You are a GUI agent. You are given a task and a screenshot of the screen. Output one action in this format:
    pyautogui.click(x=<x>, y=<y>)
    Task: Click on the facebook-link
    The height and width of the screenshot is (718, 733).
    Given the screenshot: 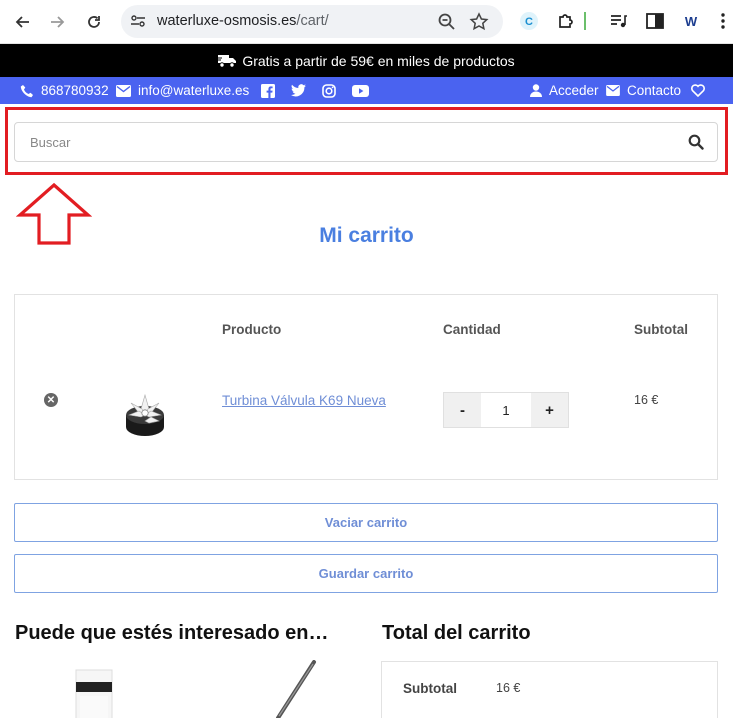 What is the action you would take?
    pyautogui.click(x=268, y=90)
    